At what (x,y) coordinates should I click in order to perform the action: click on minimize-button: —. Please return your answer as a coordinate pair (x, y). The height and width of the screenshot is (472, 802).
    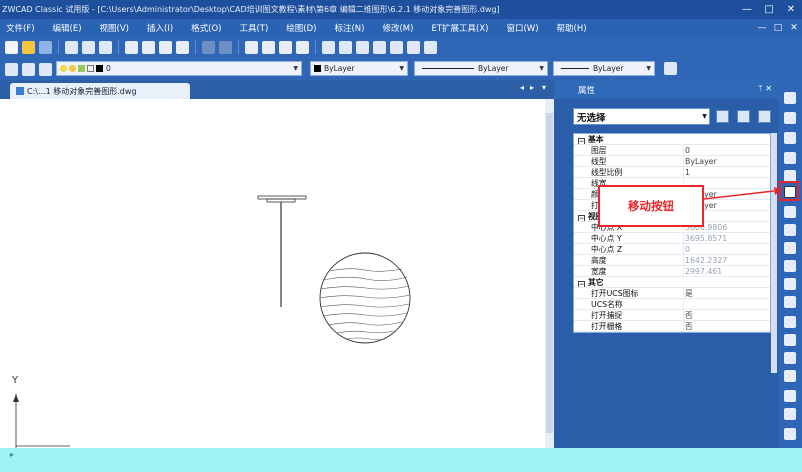
    Looking at the image, I should click on (747, 9).